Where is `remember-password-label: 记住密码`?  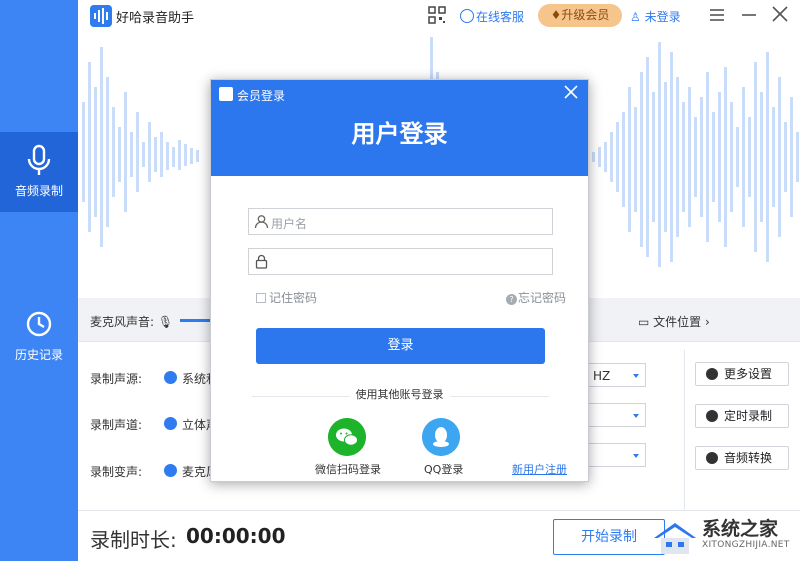
remember-password-label: 记住密码 is located at coordinates (293, 298).